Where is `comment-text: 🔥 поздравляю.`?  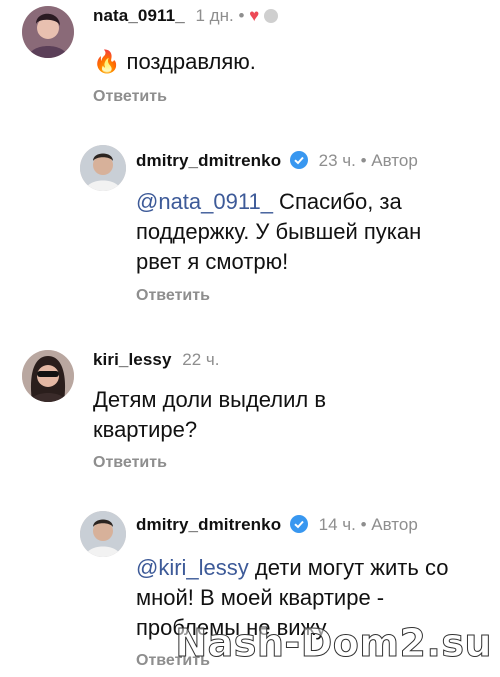 comment-text: 🔥 поздравляю. is located at coordinates (174, 61).